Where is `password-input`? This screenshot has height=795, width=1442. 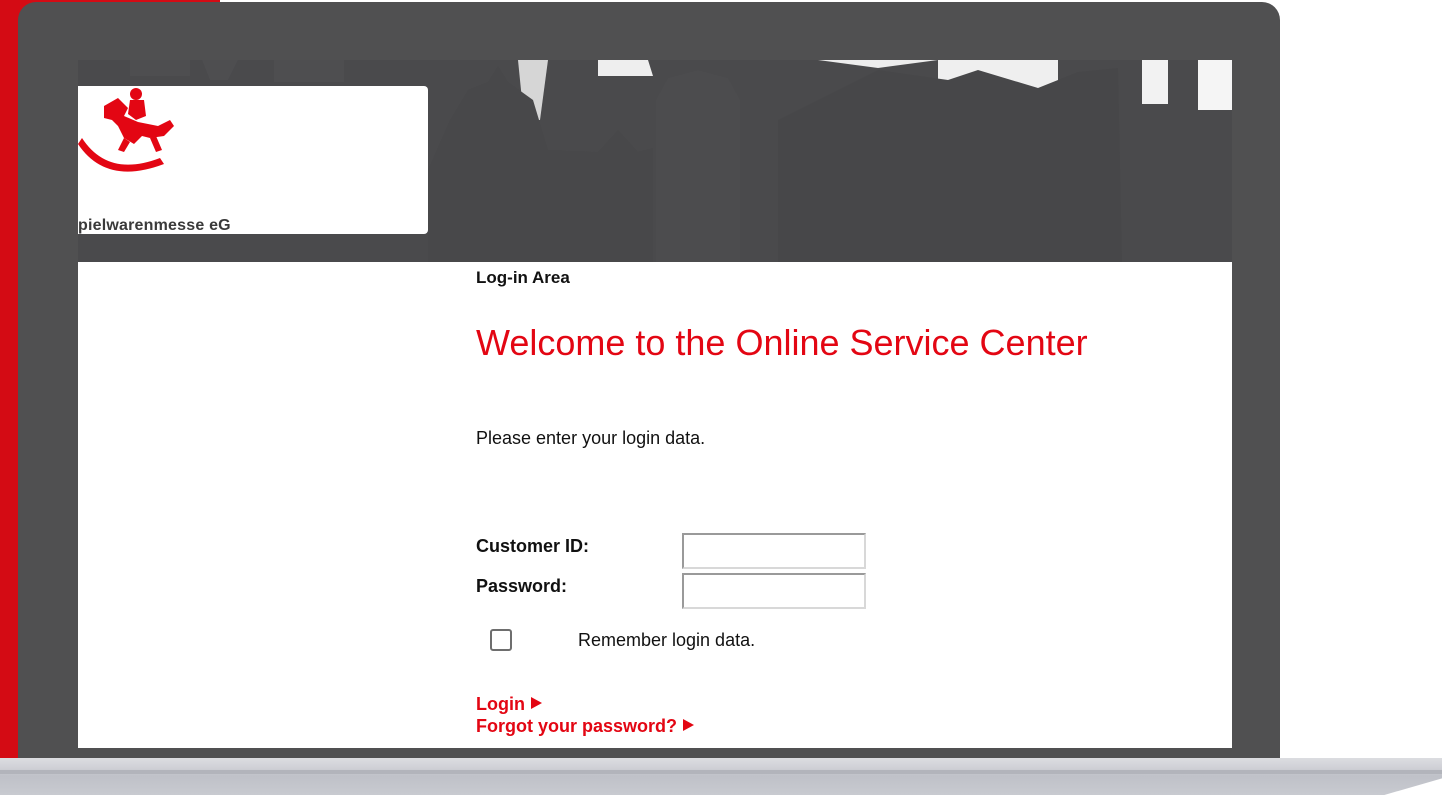 password-input is located at coordinates (774, 591).